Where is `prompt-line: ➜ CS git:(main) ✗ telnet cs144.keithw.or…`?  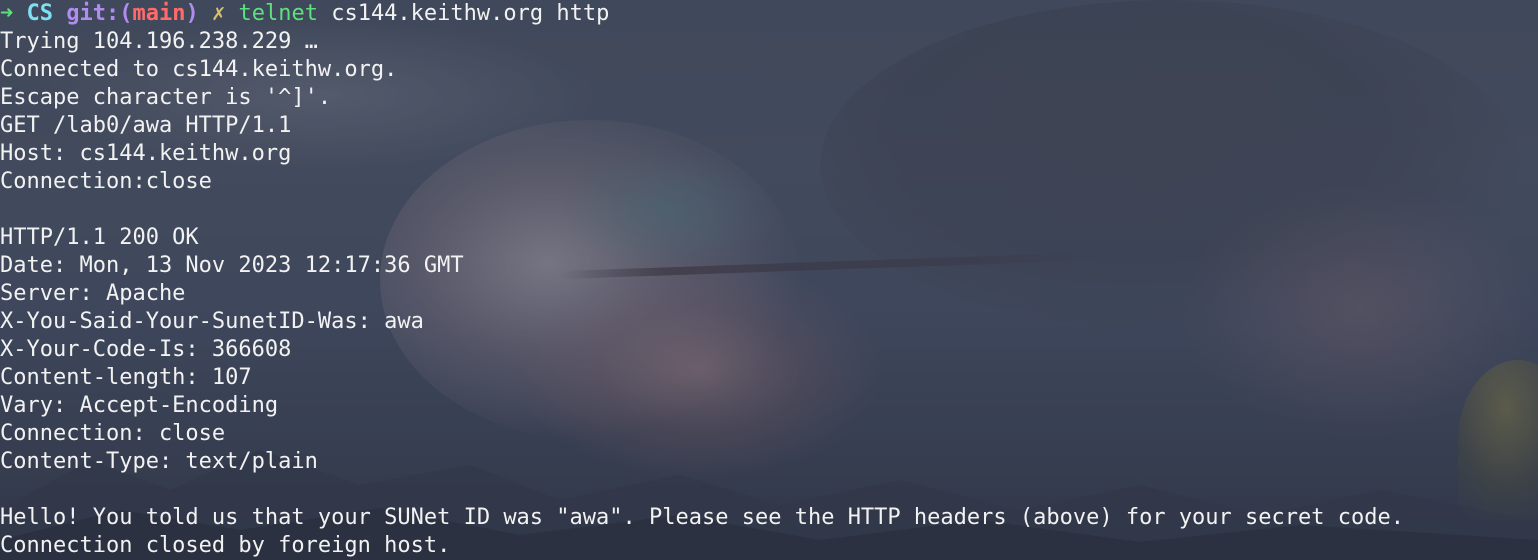
prompt-line: ➜ CS git:(main) ✗ telnet cs144.keithw.or… is located at coordinates (304, 14).